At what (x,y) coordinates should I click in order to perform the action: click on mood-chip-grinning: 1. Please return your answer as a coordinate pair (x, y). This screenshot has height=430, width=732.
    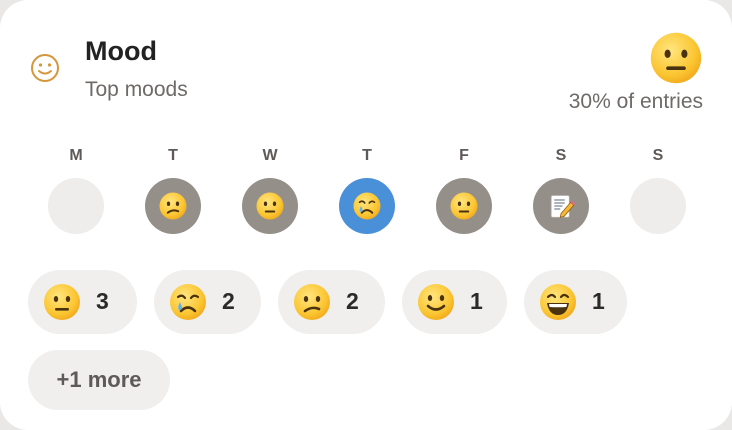
    Looking at the image, I should click on (575, 302).